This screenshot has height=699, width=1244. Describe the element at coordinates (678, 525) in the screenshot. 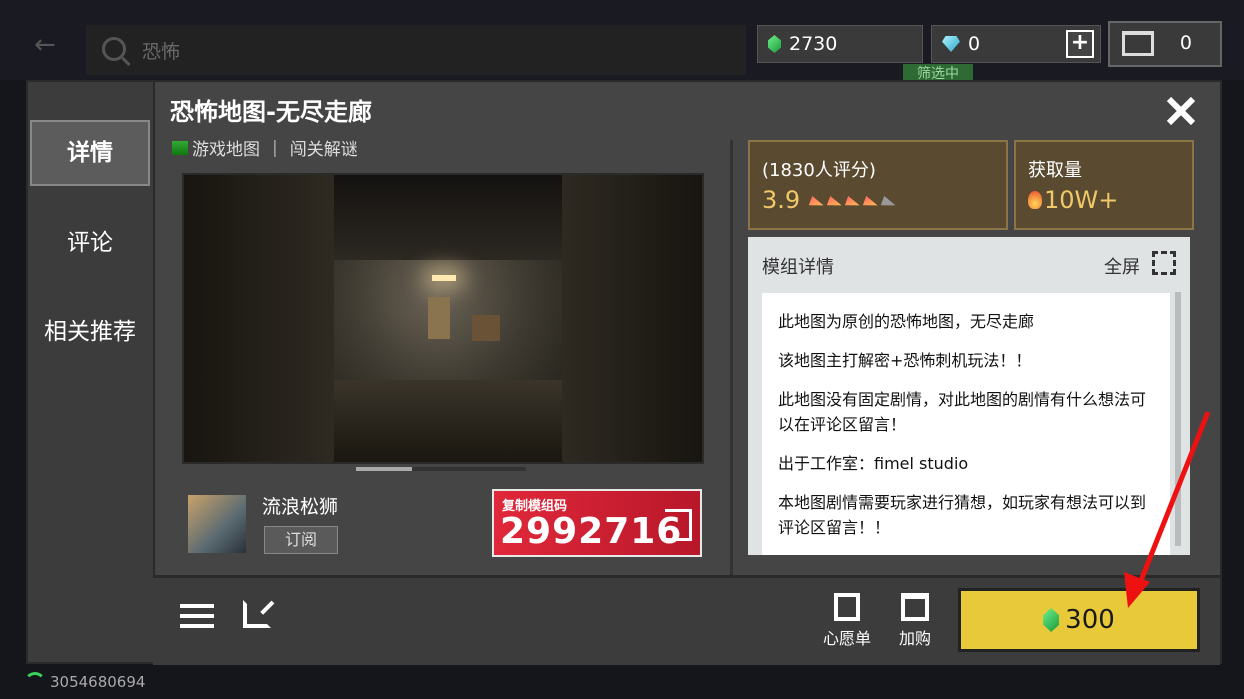

I see `copy-icon` at that location.